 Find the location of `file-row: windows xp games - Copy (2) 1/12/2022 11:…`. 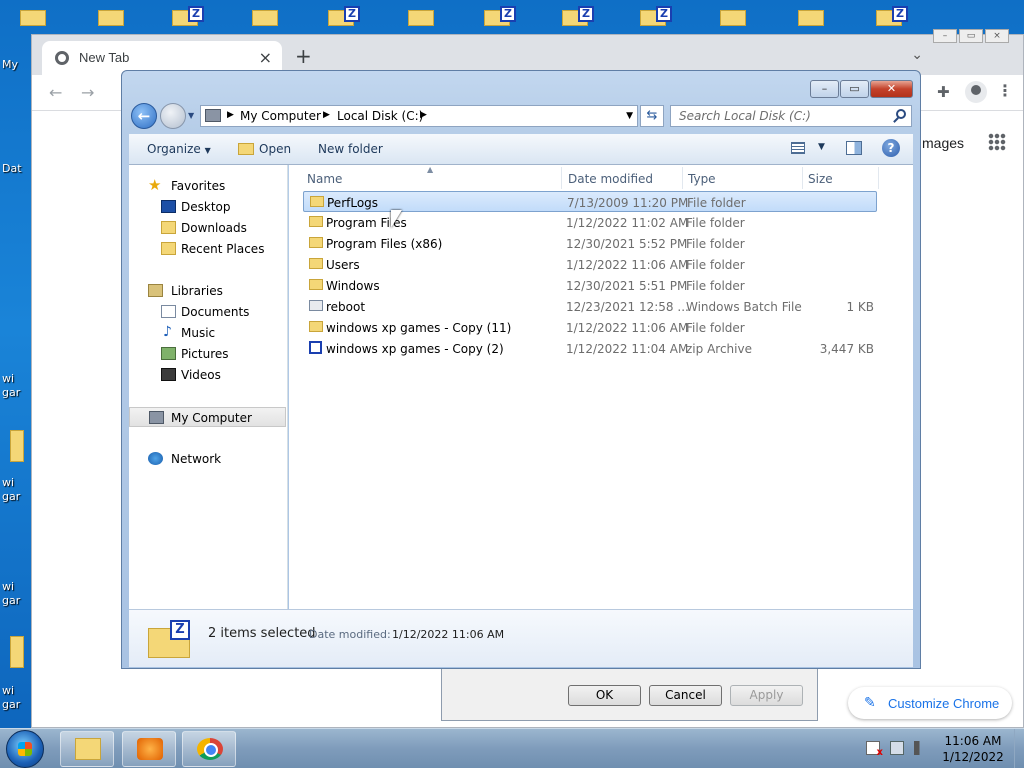

file-row: windows xp games - Copy (2) 1/12/2022 11:… is located at coordinates (590, 348).